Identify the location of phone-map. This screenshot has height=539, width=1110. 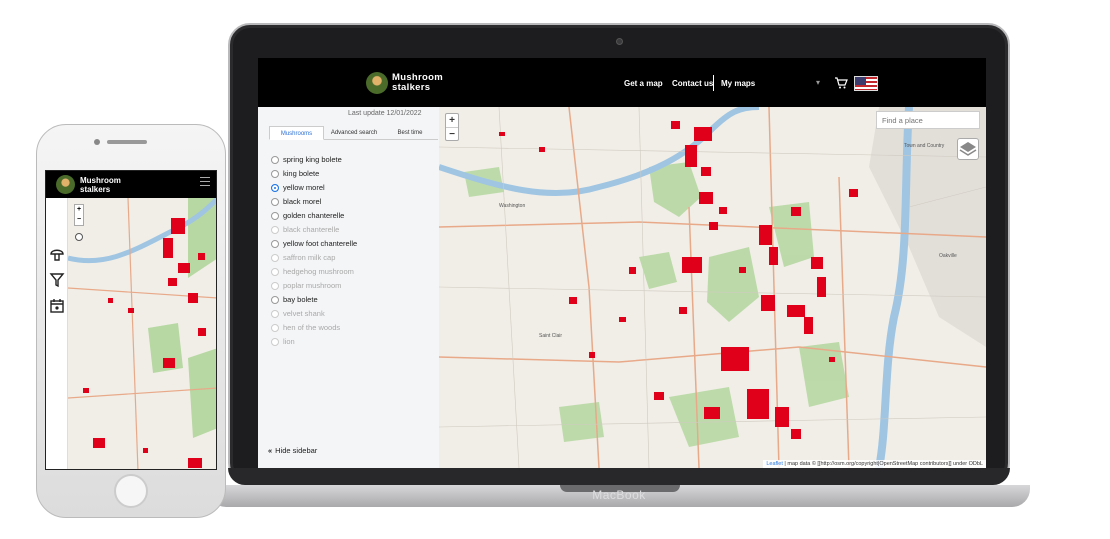
(142, 333).